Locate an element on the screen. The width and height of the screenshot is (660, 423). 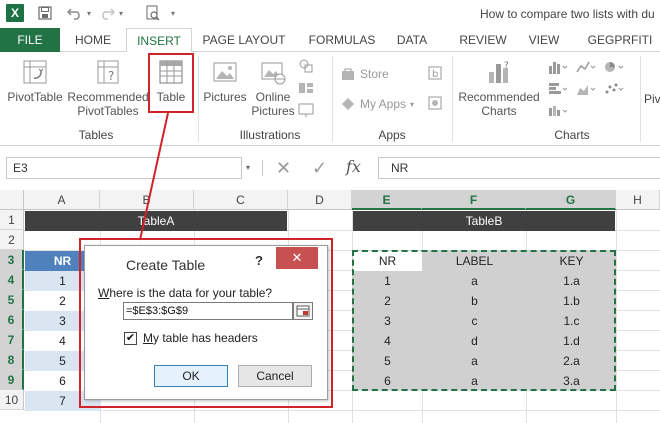
screenshot-button is located at coordinates (306, 110).